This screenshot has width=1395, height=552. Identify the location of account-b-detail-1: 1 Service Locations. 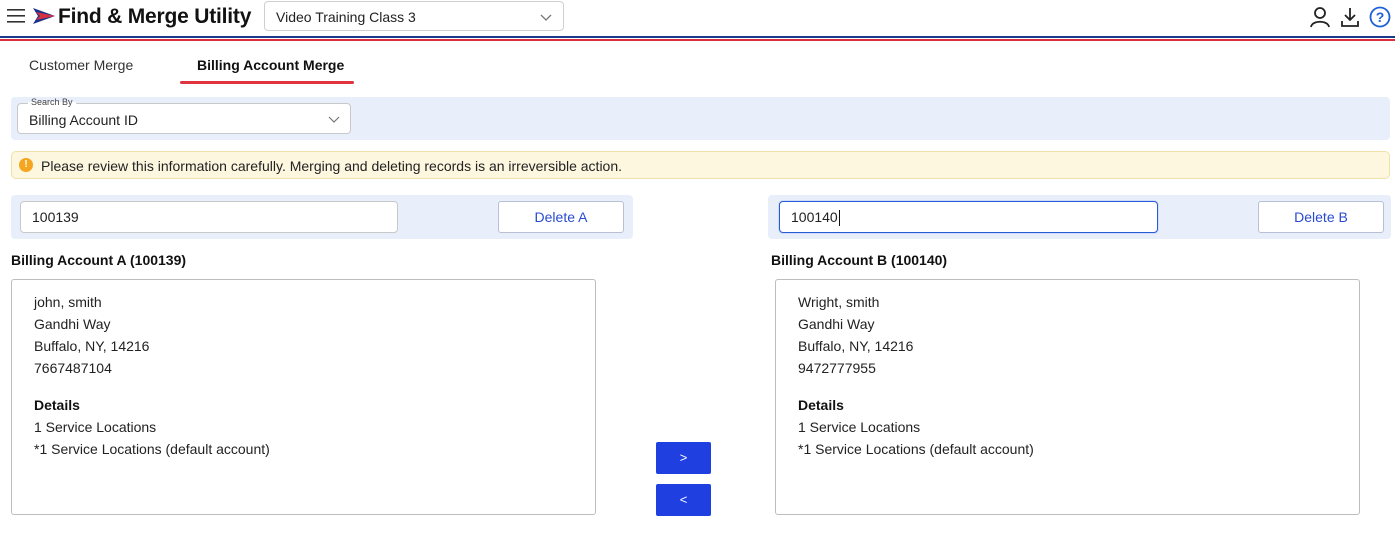
(859, 427).